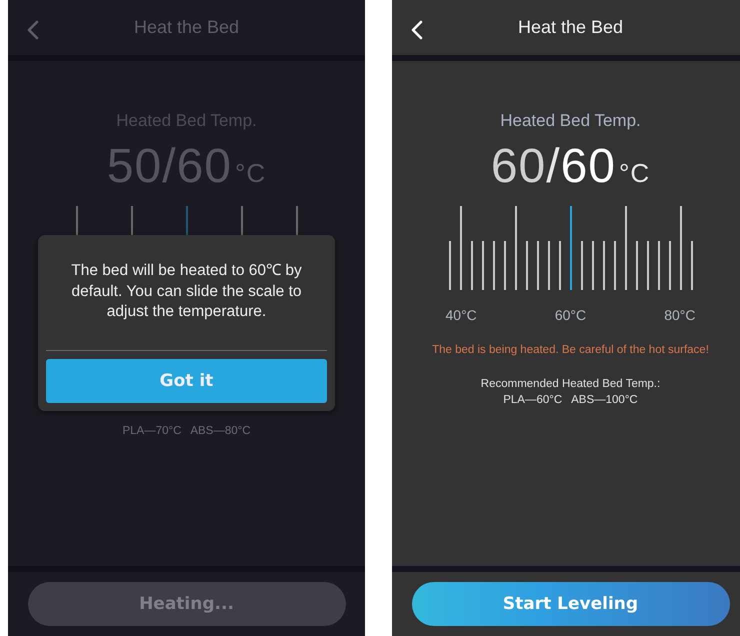  Describe the element at coordinates (570, 400) in the screenshot. I see `recommended-text: PLA—60°C ABS—100°C` at that location.